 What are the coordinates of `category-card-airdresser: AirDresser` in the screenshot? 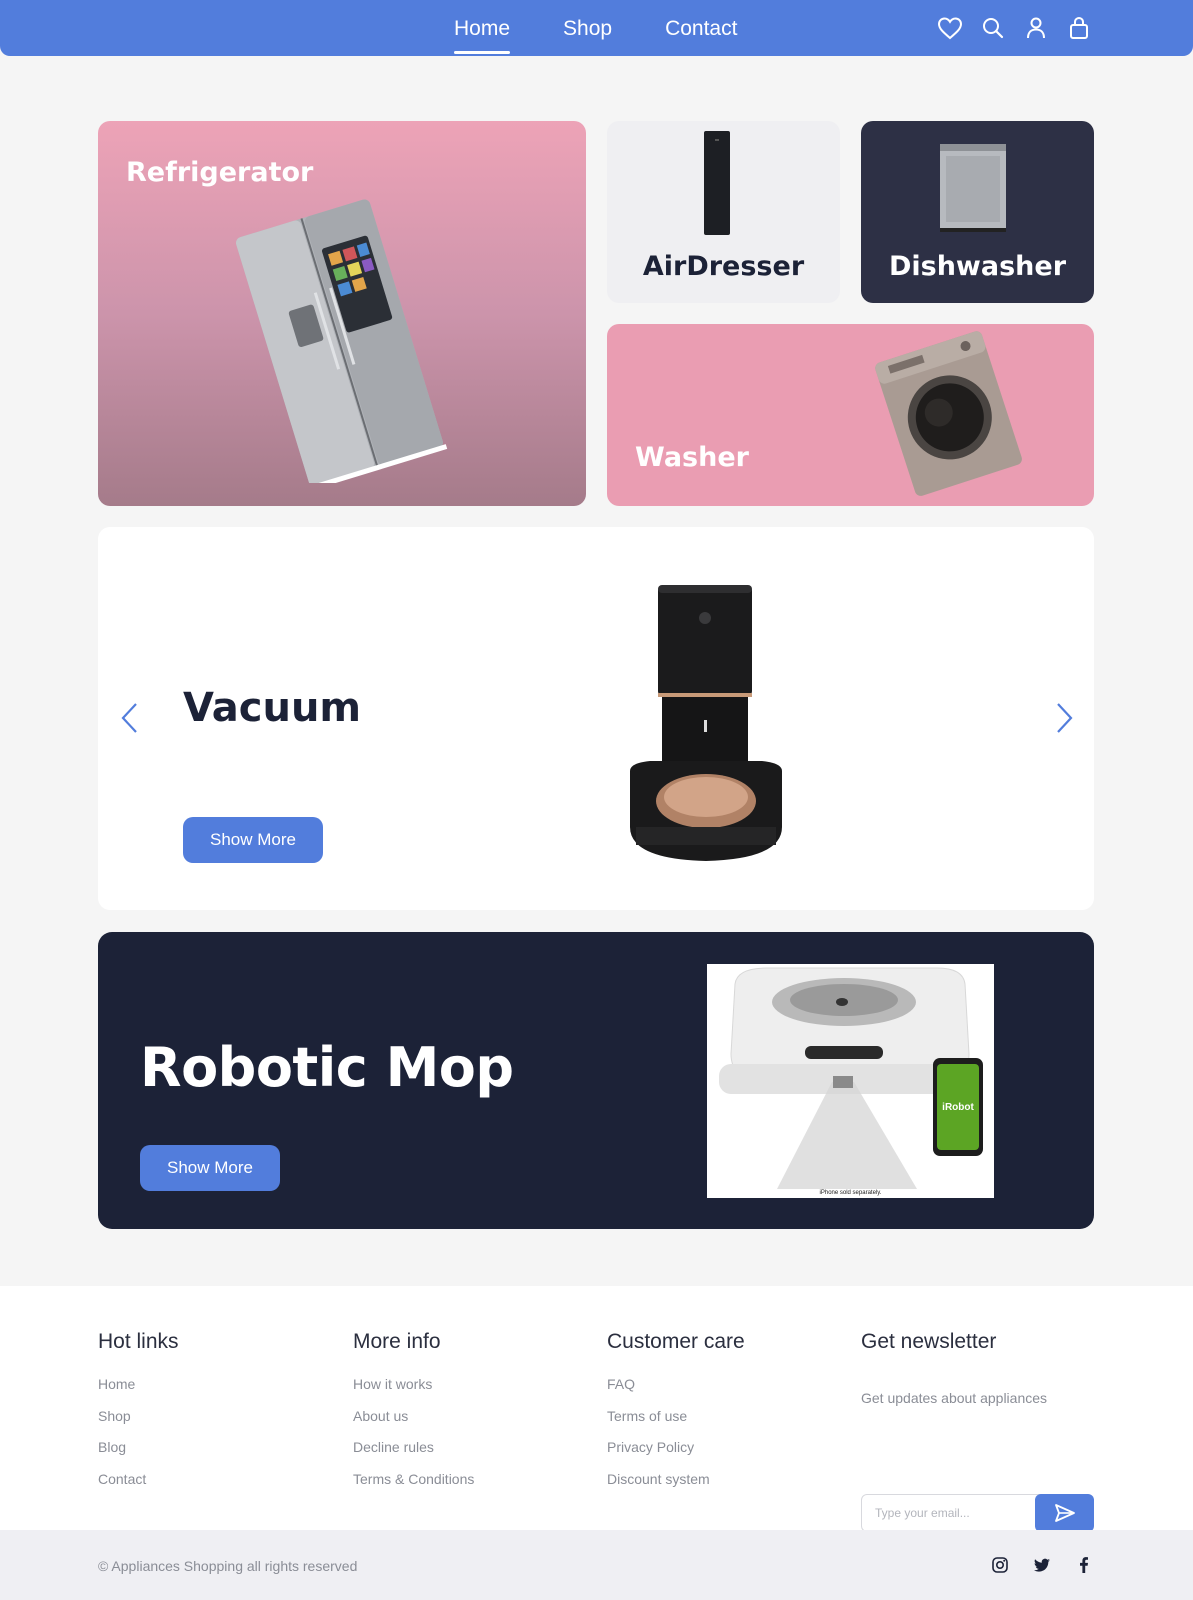 It's located at (723, 212).